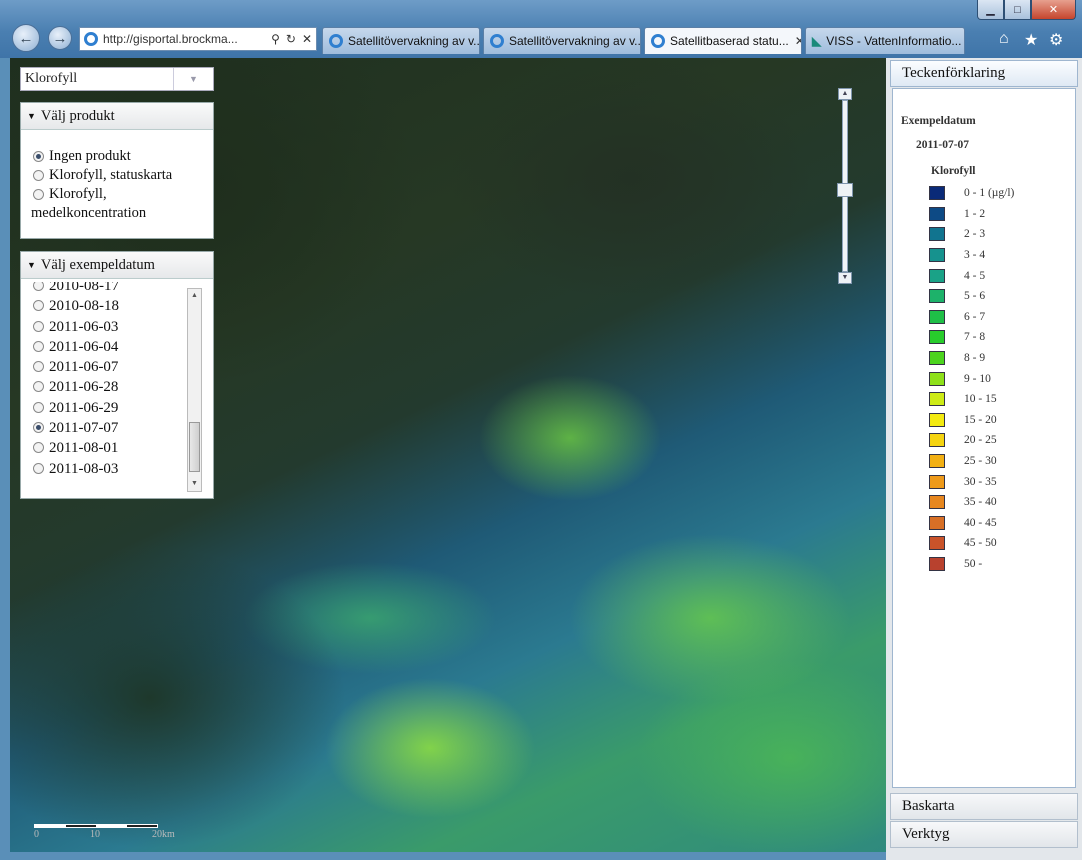 The image size is (1082, 860). Describe the element at coordinates (117, 213) in the screenshot. I see `product-option-medel-cont: medelkoncentration` at that location.